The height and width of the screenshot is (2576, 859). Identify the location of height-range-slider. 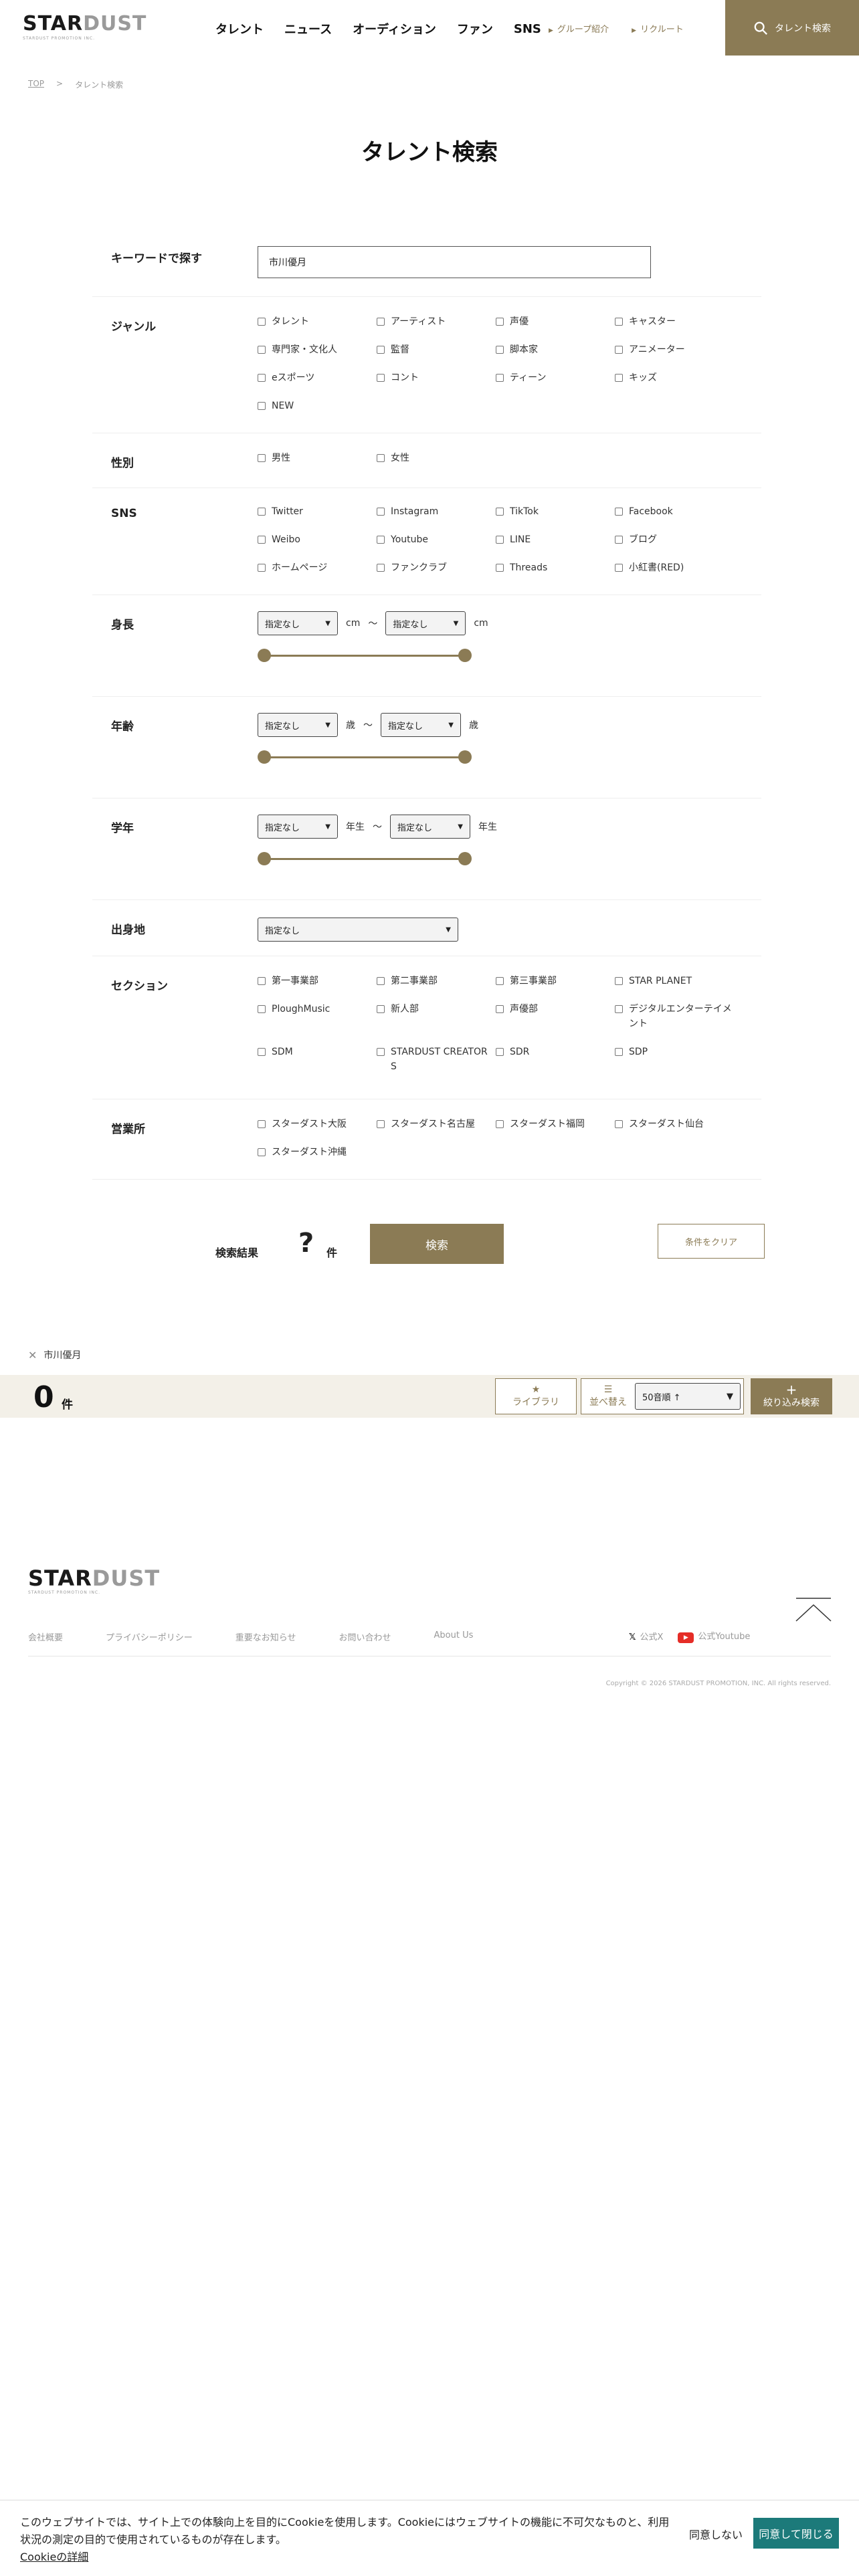
(365, 656).